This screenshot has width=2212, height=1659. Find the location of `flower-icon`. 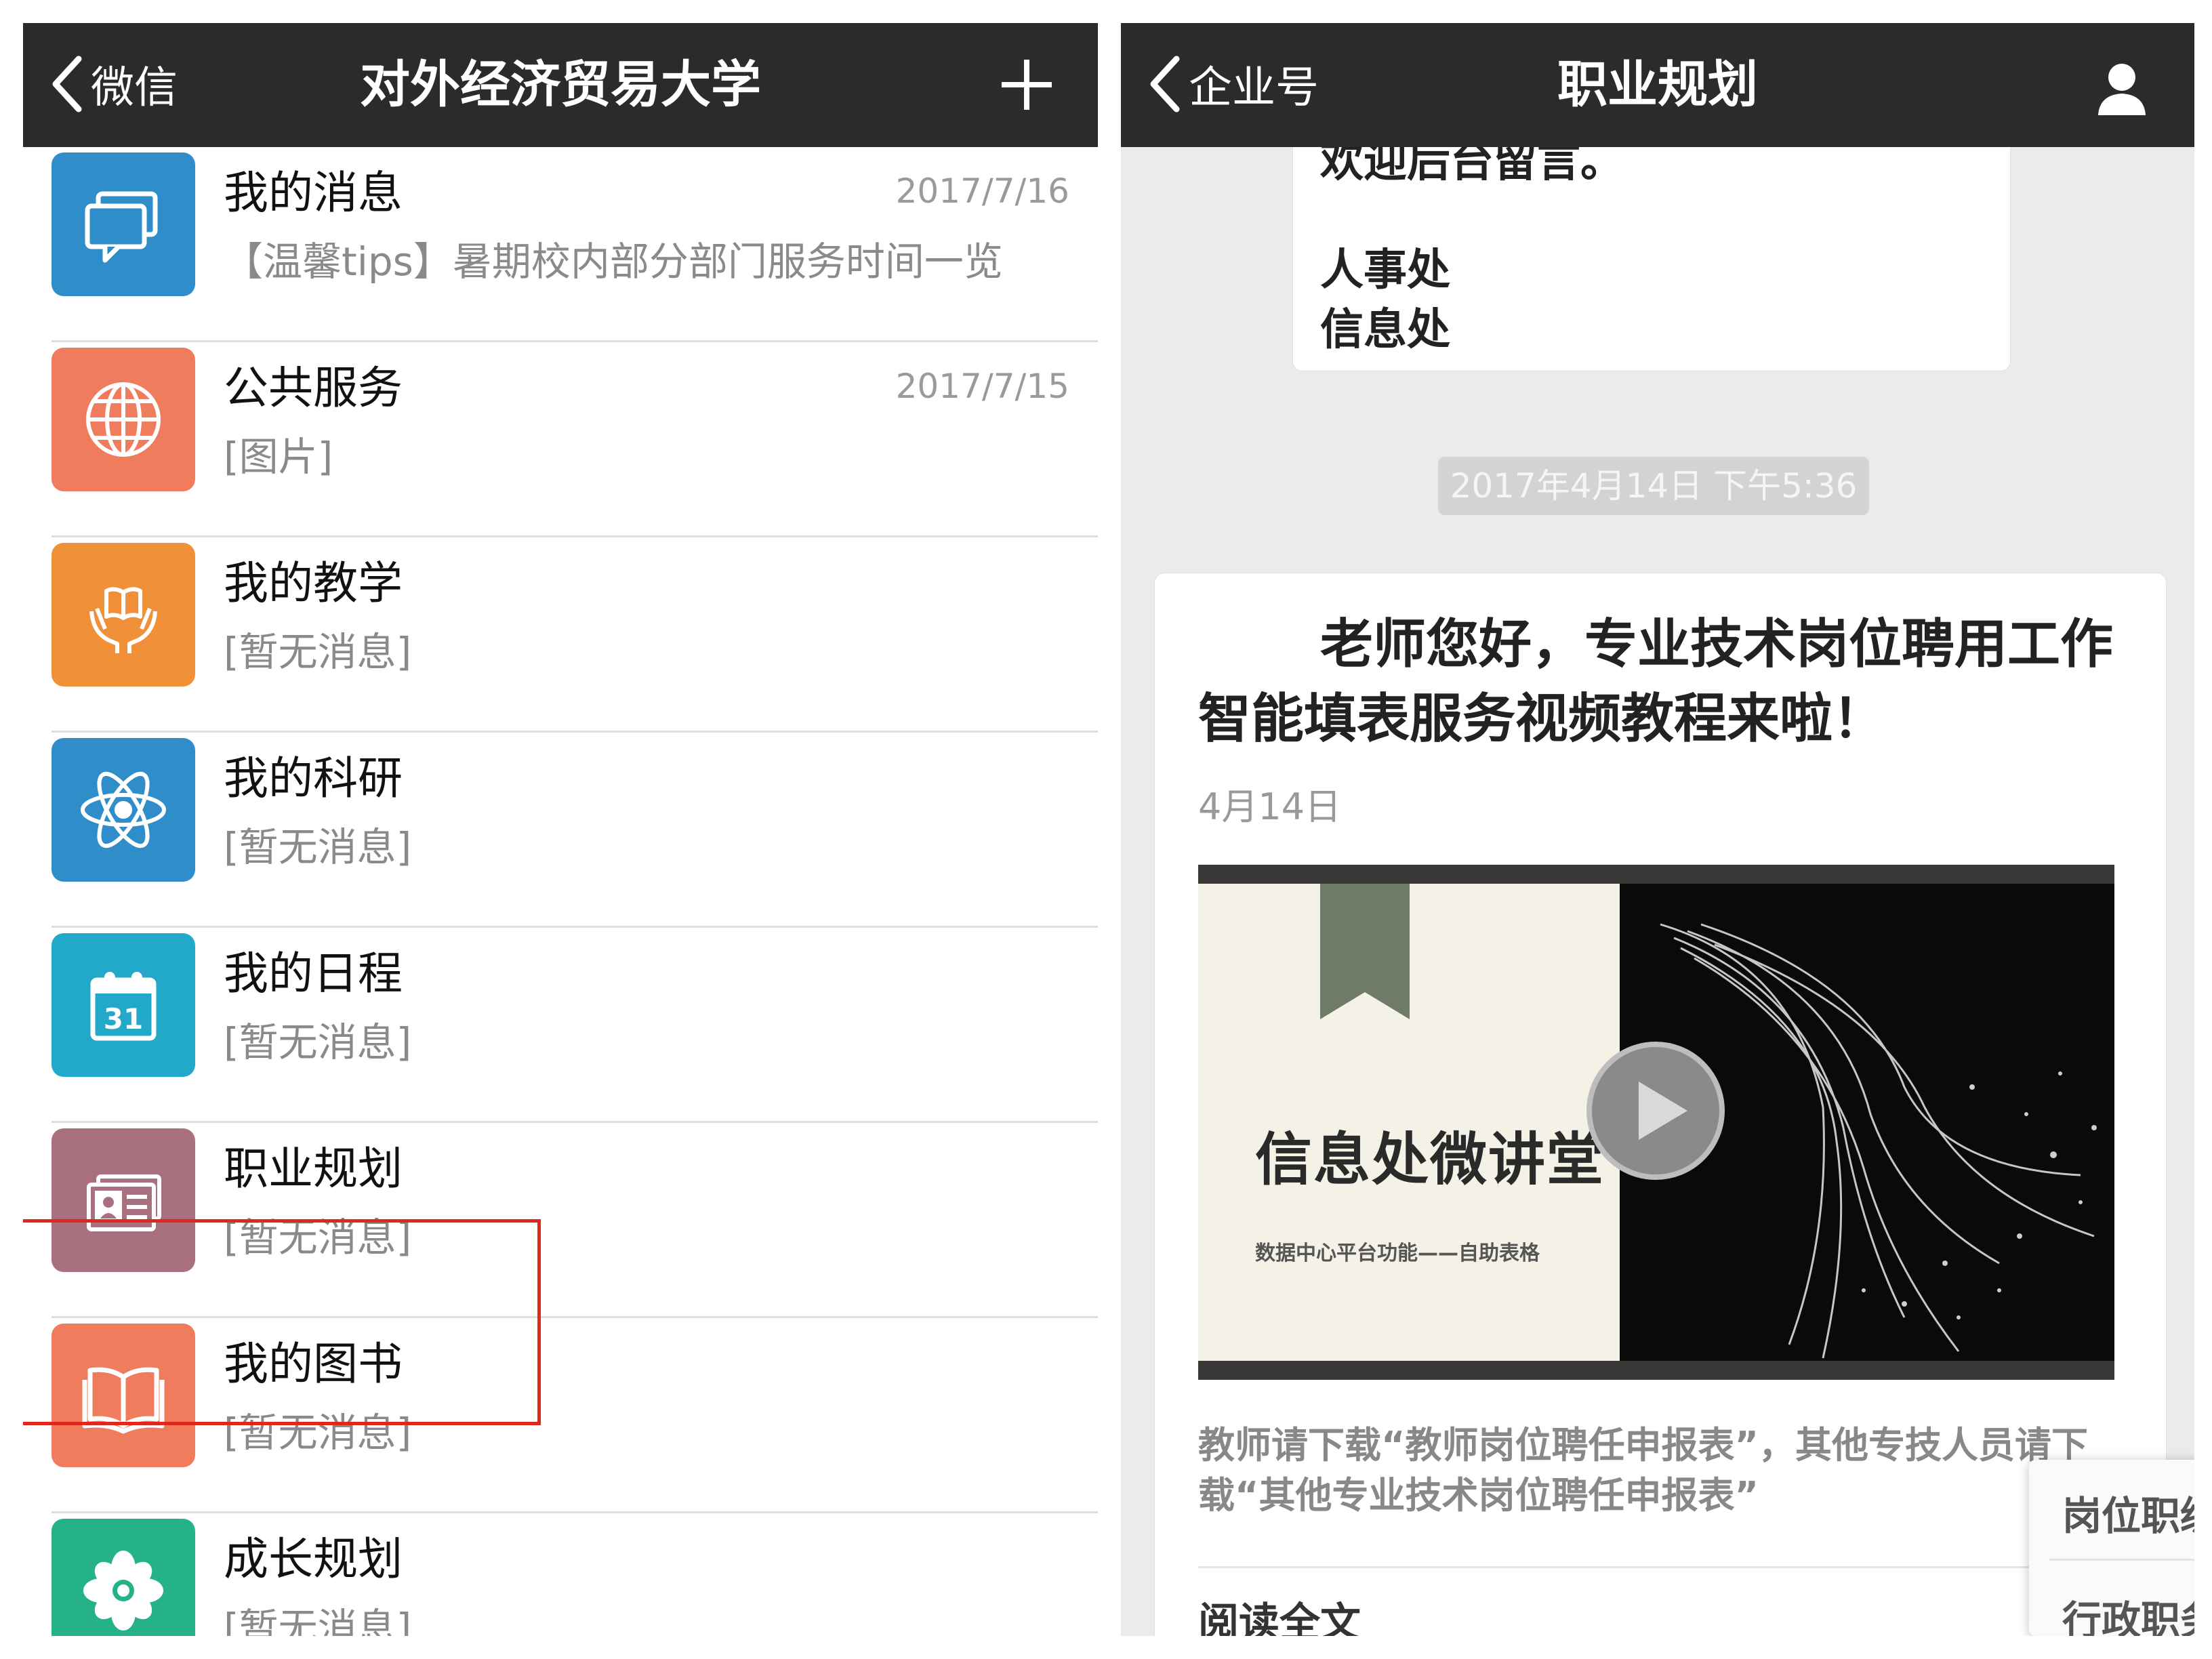

flower-icon is located at coordinates (123, 1577).